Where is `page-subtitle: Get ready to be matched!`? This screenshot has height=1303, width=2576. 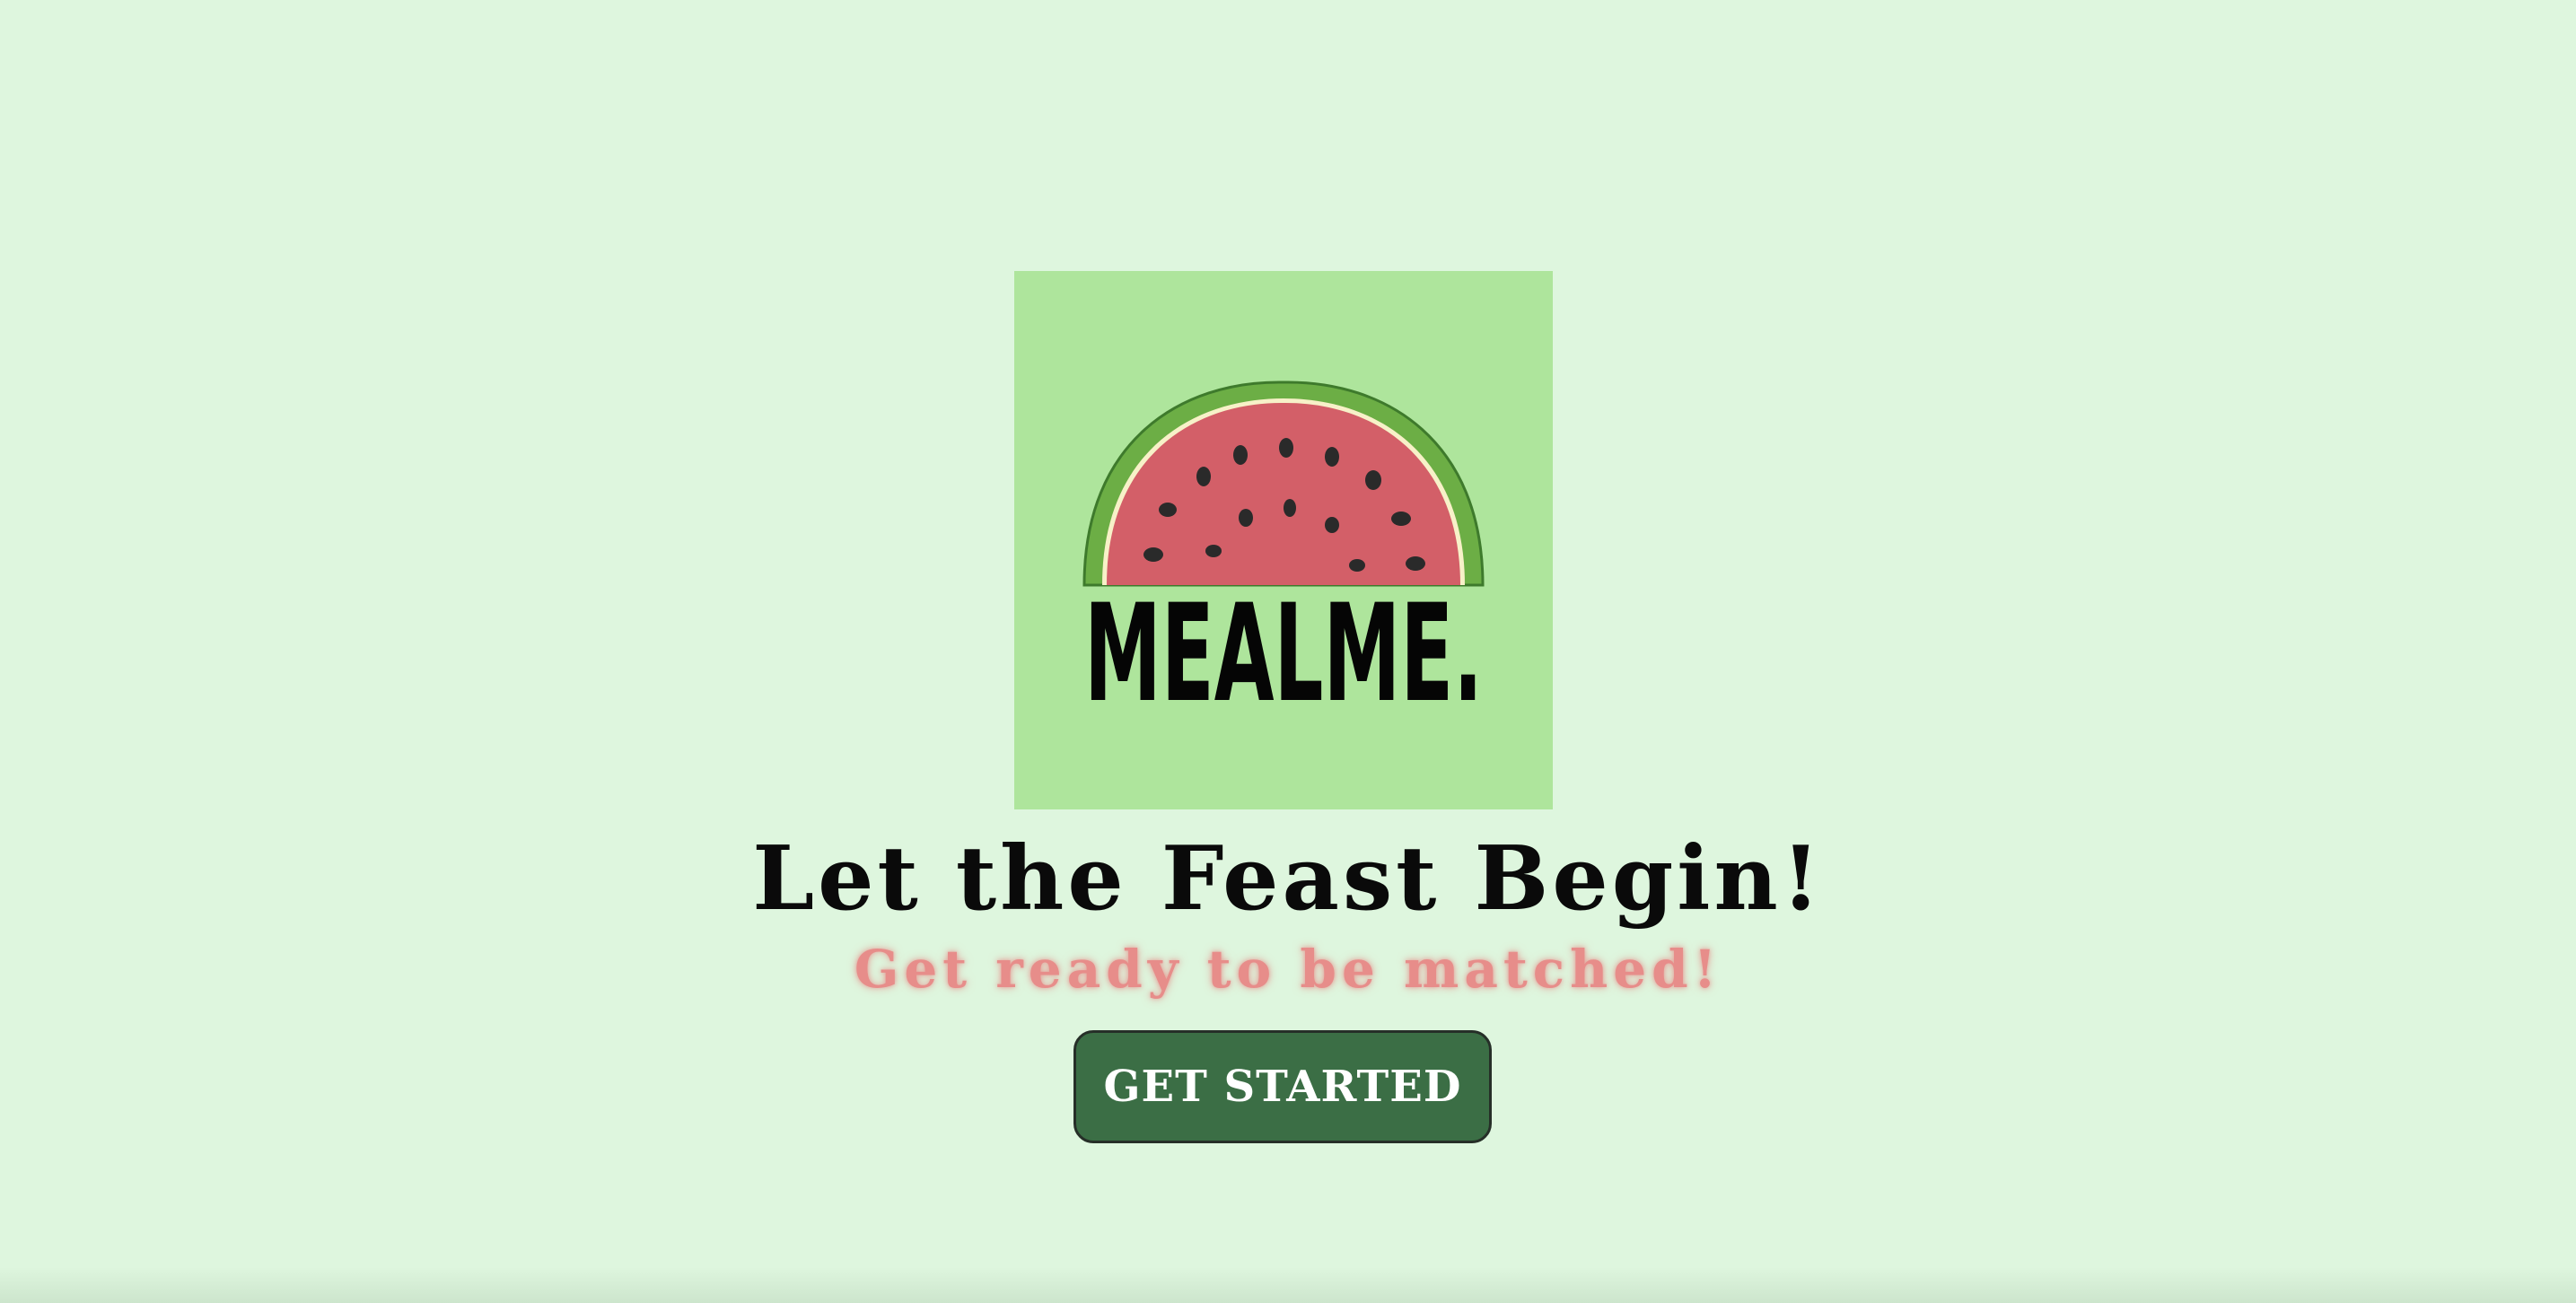
page-subtitle: Get ready to be matched! is located at coordinates (1288, 969).